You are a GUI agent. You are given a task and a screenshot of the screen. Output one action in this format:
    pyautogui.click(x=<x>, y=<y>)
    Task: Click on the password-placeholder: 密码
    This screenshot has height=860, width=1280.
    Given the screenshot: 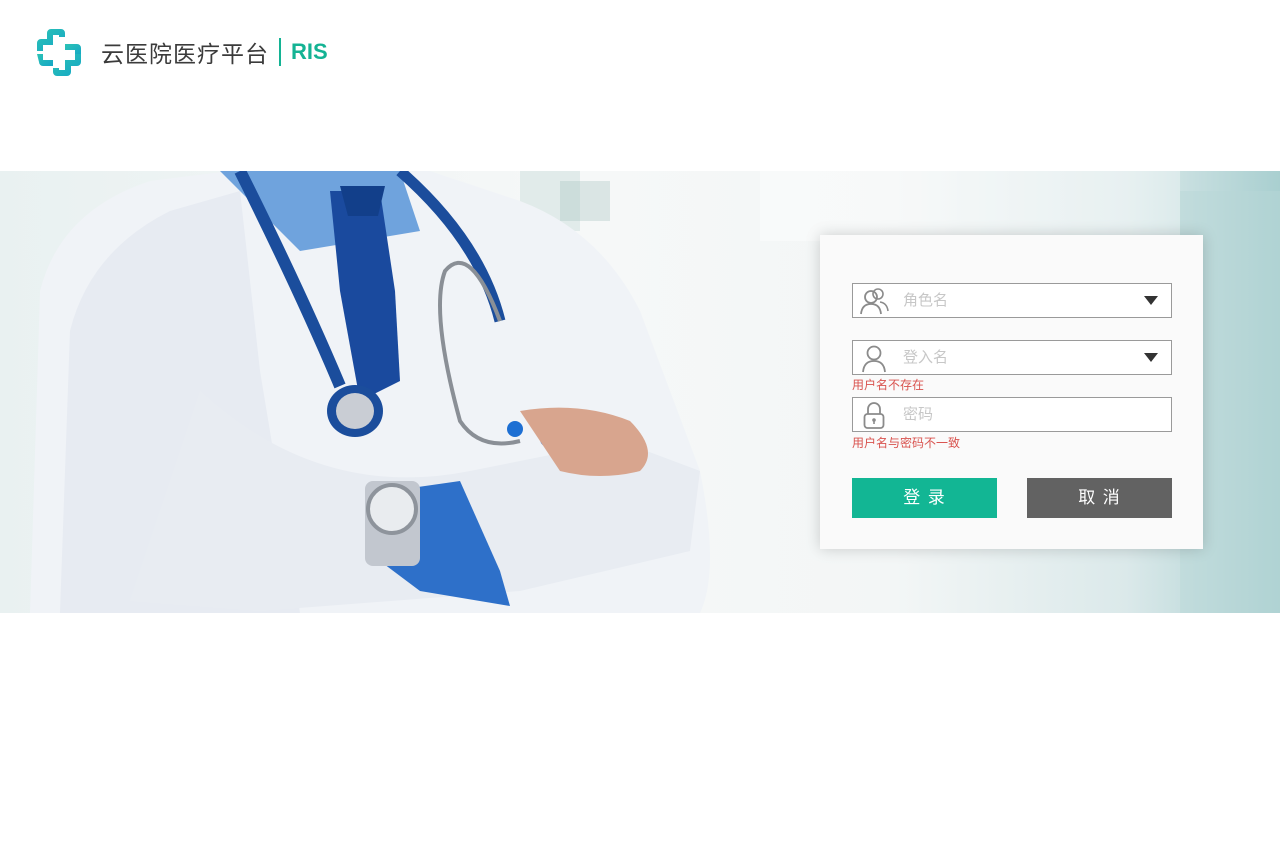 What is the action you would take?
    pyautogui.click(x=918, y=414)
    